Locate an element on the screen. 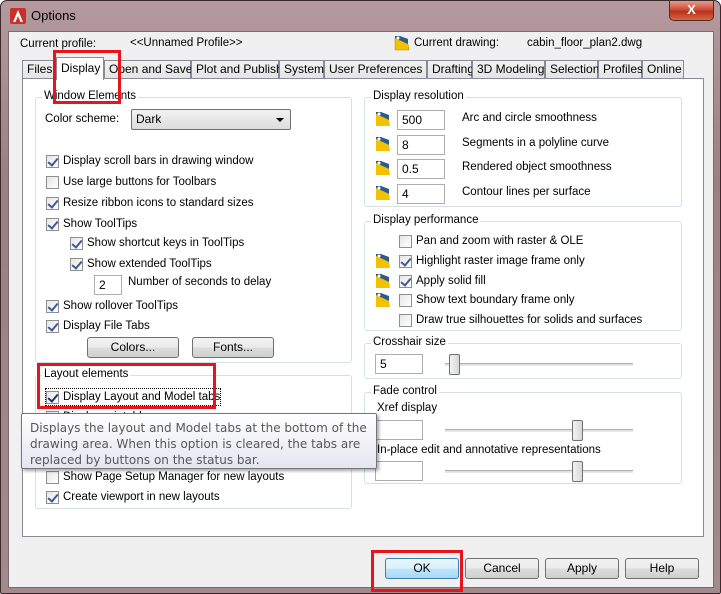 Image resolution: width=721 pixels, height=594 pixels. option-text-boundary-frame: Show text boundary frame only is located at coordinates (487, 300).